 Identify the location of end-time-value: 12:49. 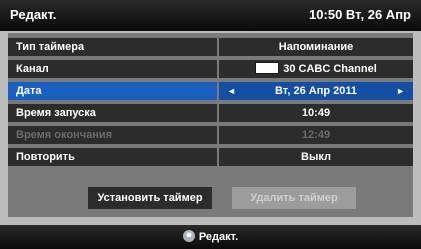
(316, 135).